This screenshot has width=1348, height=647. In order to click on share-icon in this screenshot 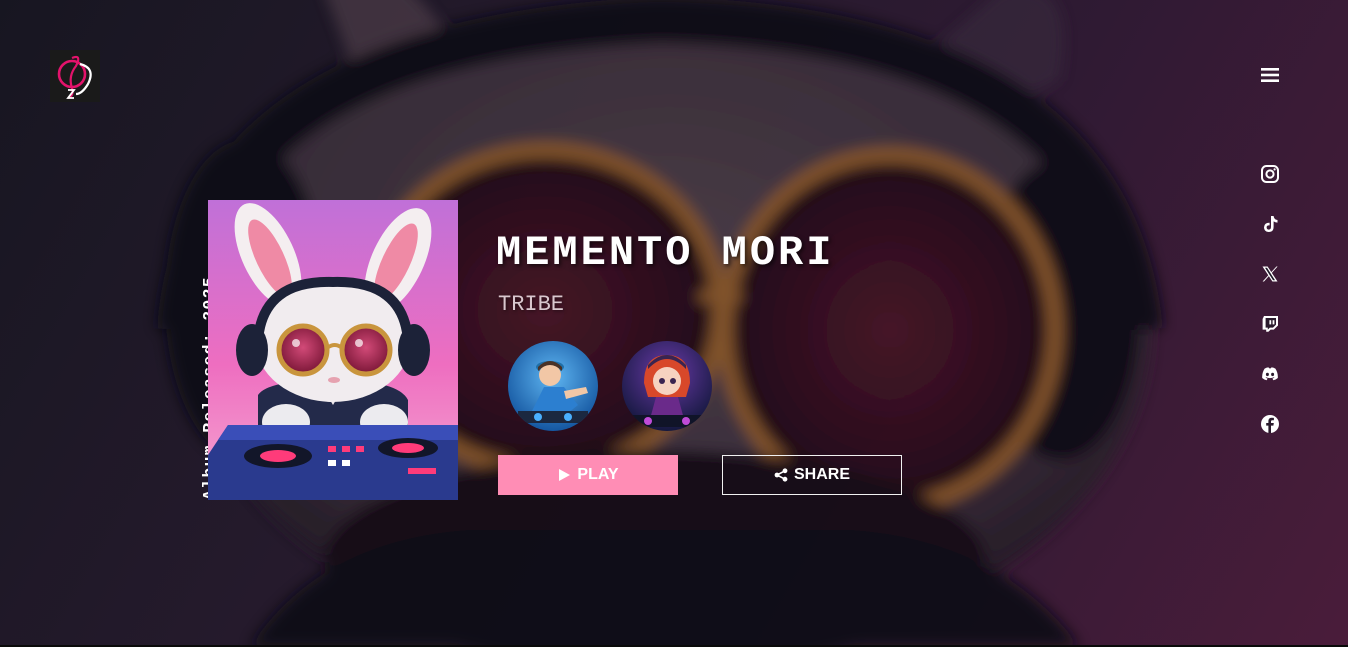, I will do `click(781, 475)`.